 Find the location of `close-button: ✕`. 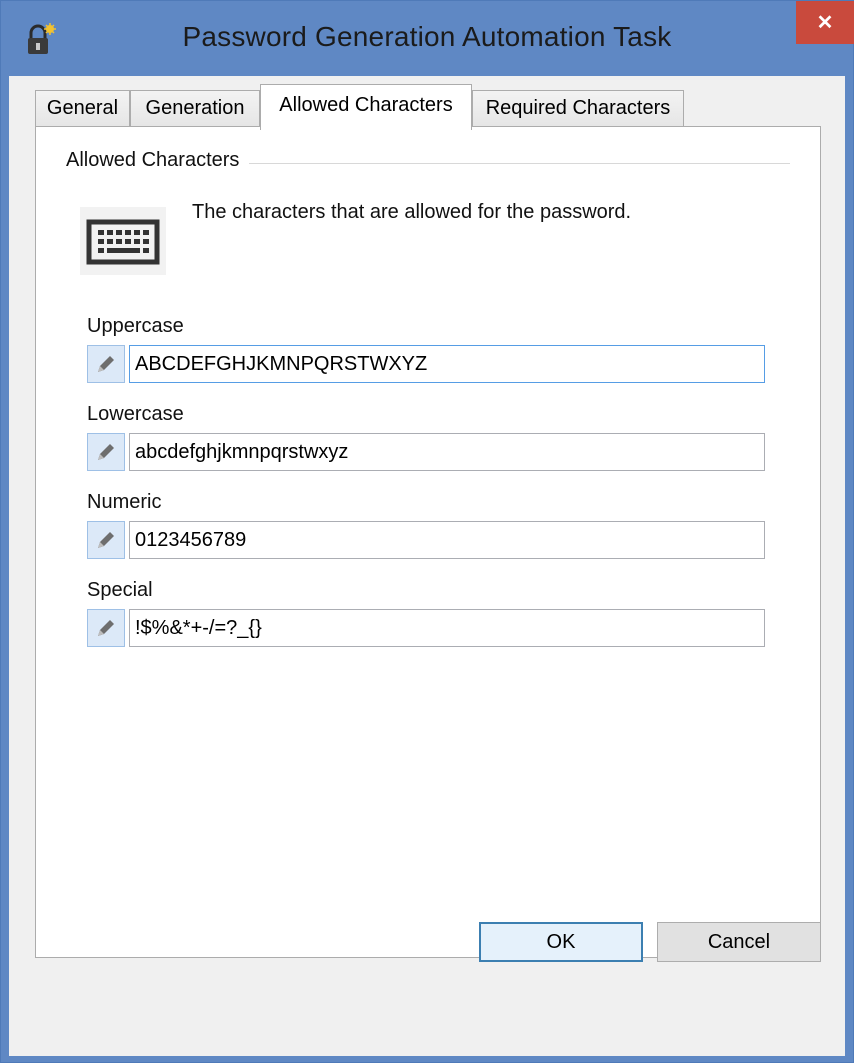

close-button: ✕ is located at coordinates (825, 22).